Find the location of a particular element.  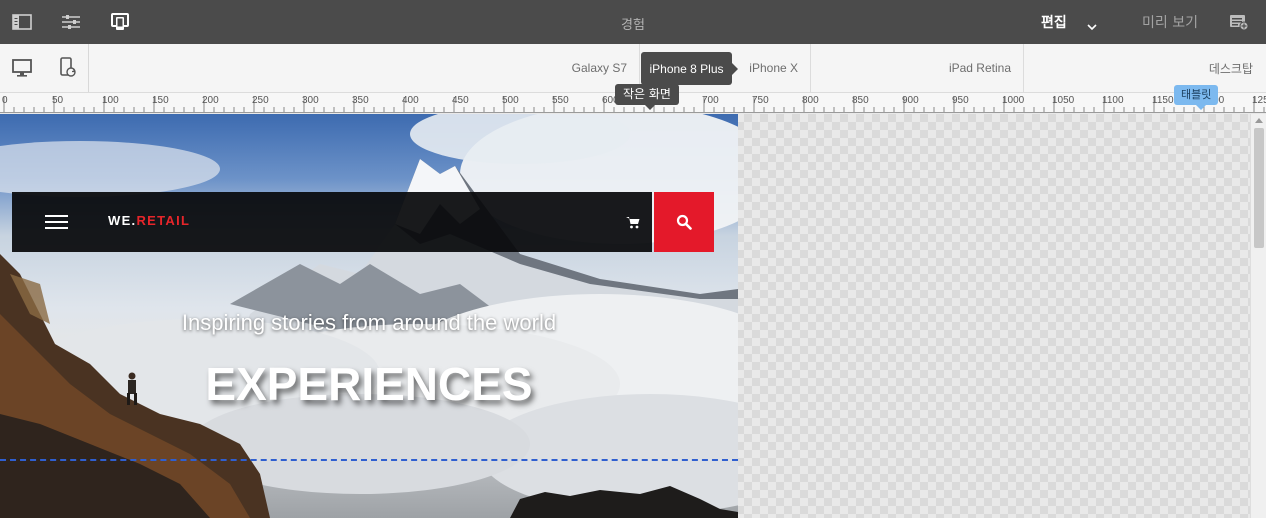

annotations-icon is located at coordinates (1239, 22).